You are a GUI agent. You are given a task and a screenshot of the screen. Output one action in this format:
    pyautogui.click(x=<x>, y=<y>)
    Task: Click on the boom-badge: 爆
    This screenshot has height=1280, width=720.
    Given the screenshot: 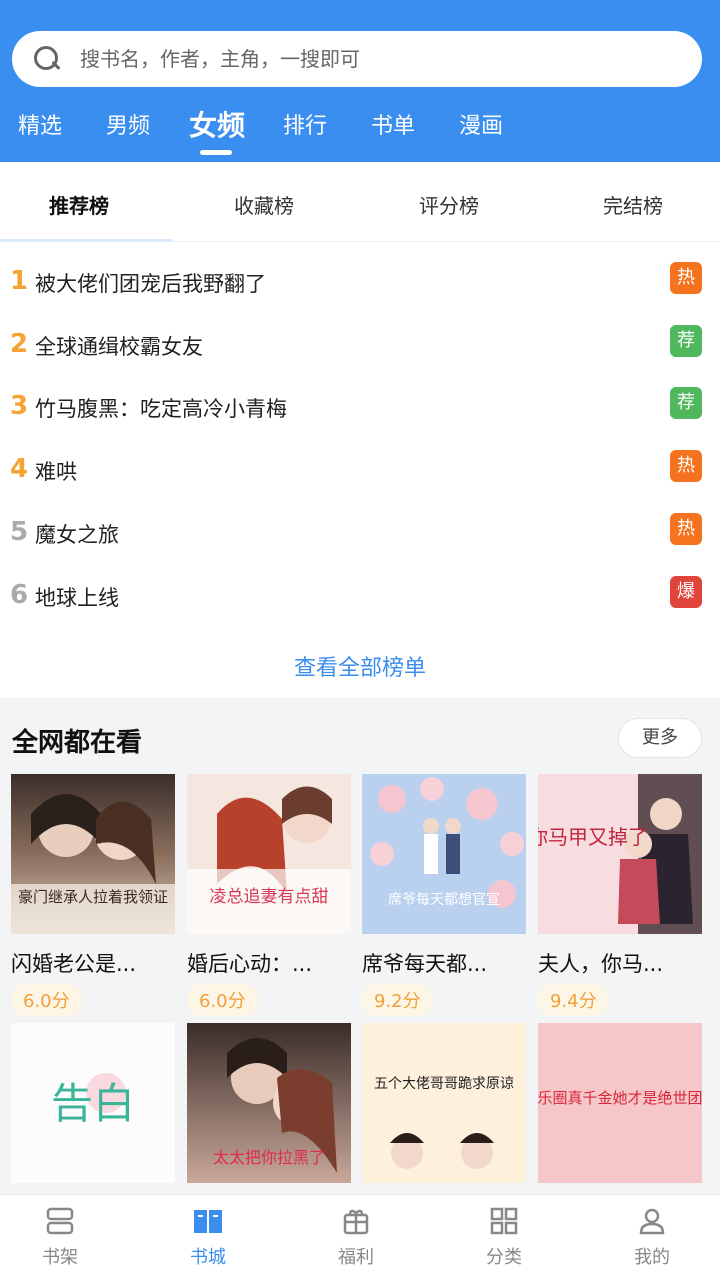 What is the action you would take?
    pyautogui.click(x=686, y=592)
    